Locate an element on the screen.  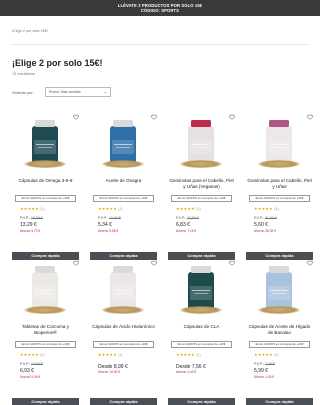
sort-selected-value: Precio: Más vendido is located at coordinates (65, 92).